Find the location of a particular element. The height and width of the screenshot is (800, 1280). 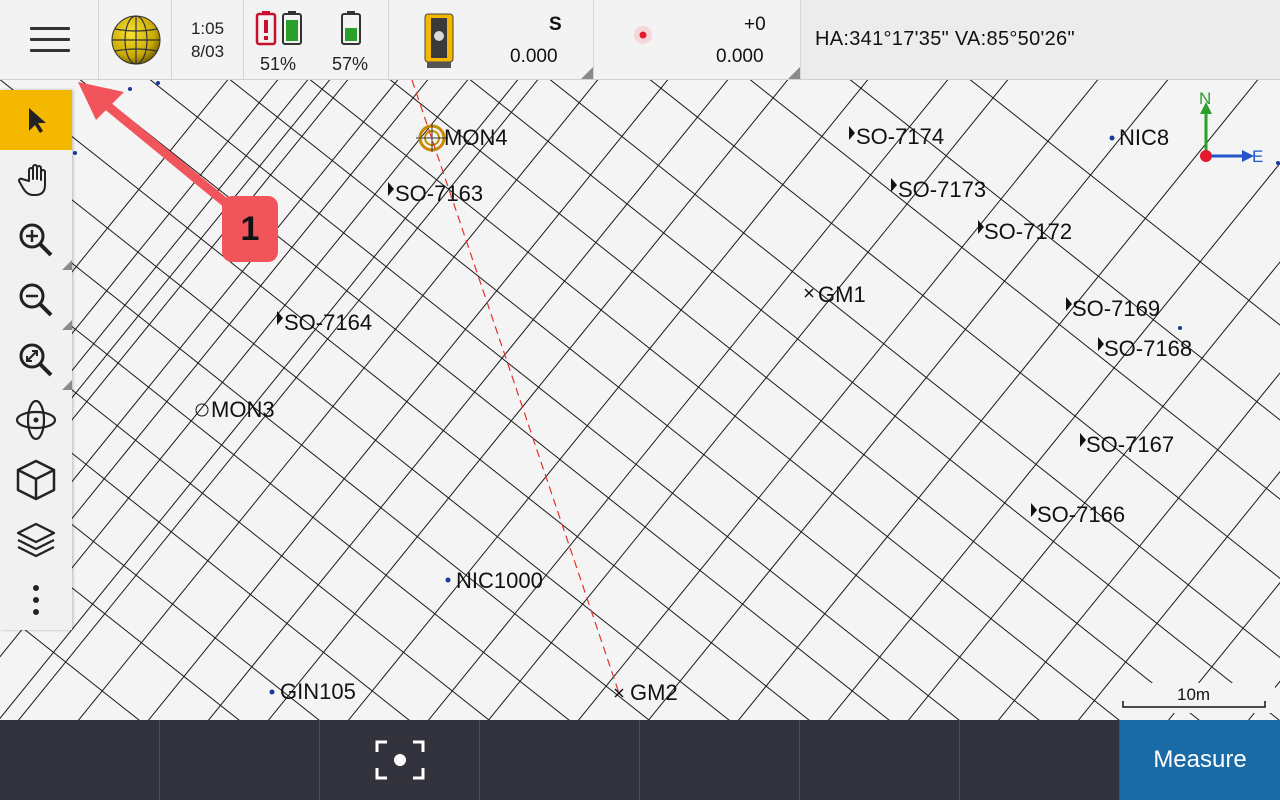

coordinate-system-button is located at coordinates (135, 39).